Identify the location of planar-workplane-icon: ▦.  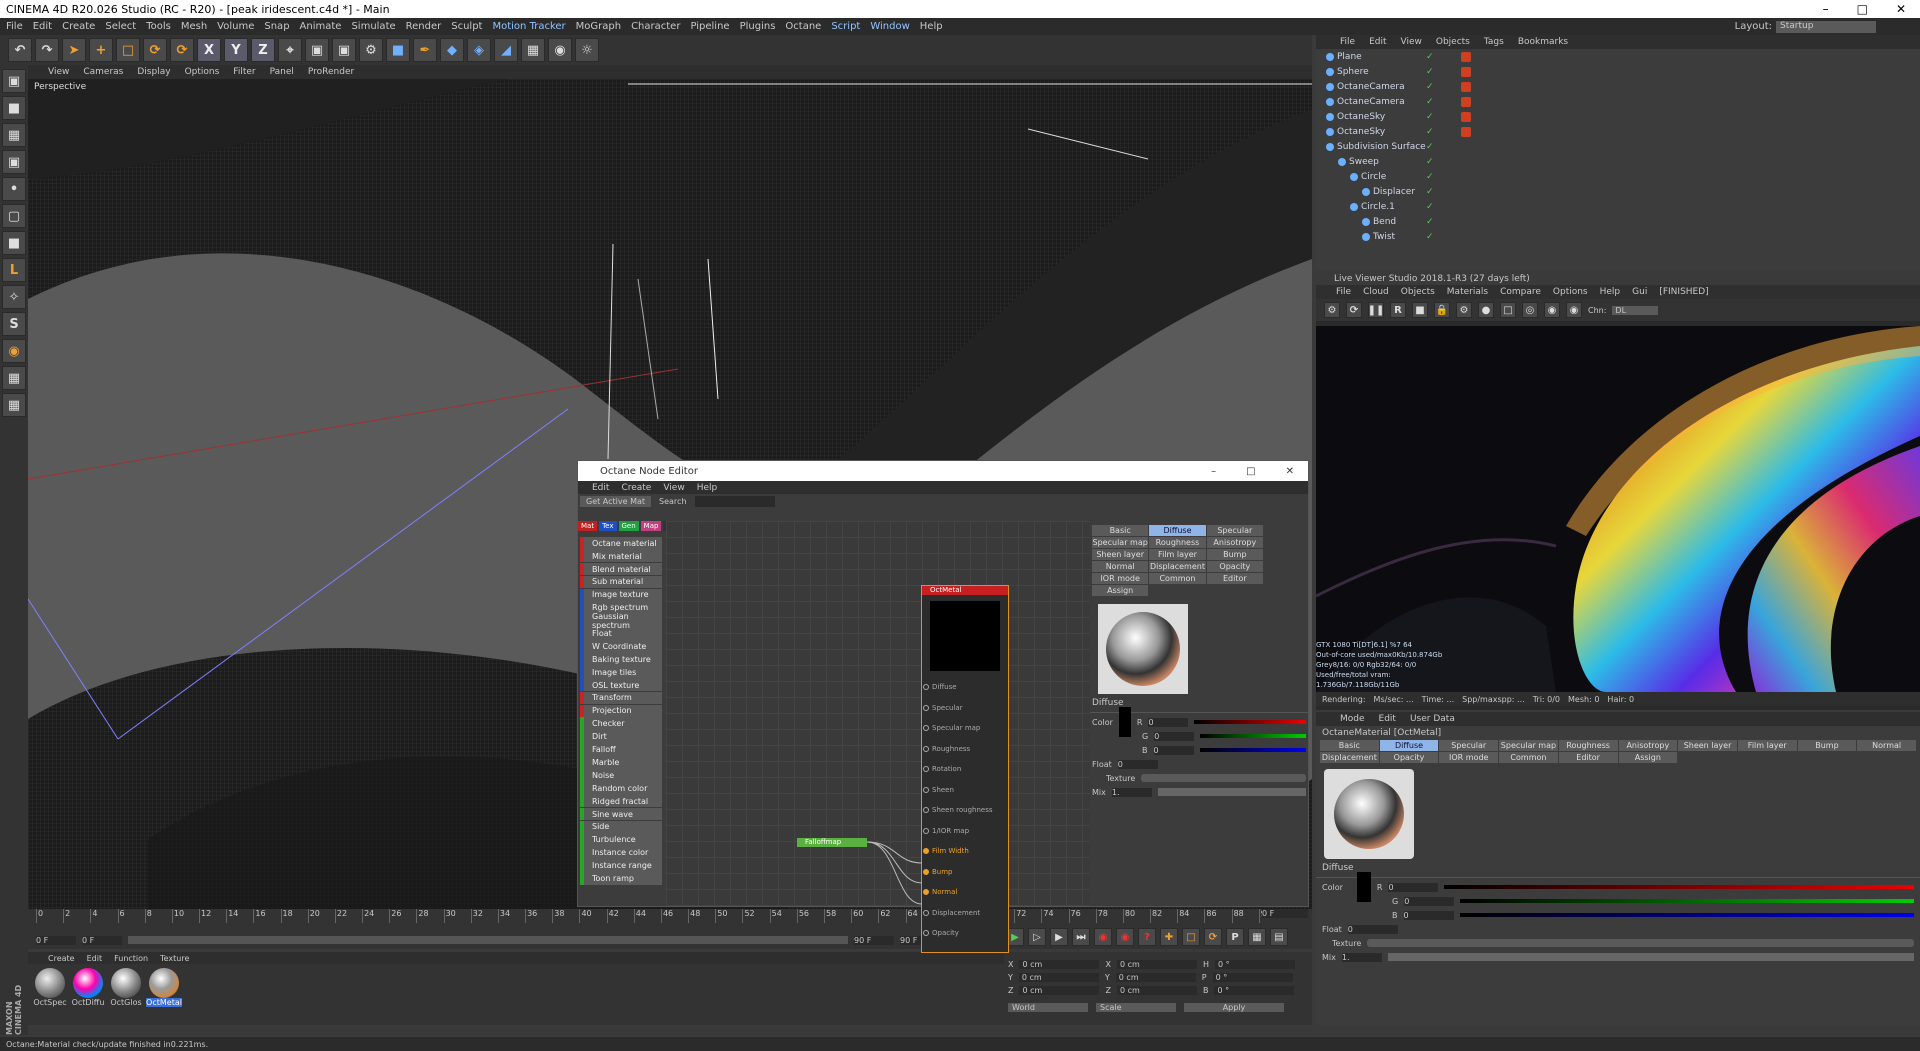
(14, 405).